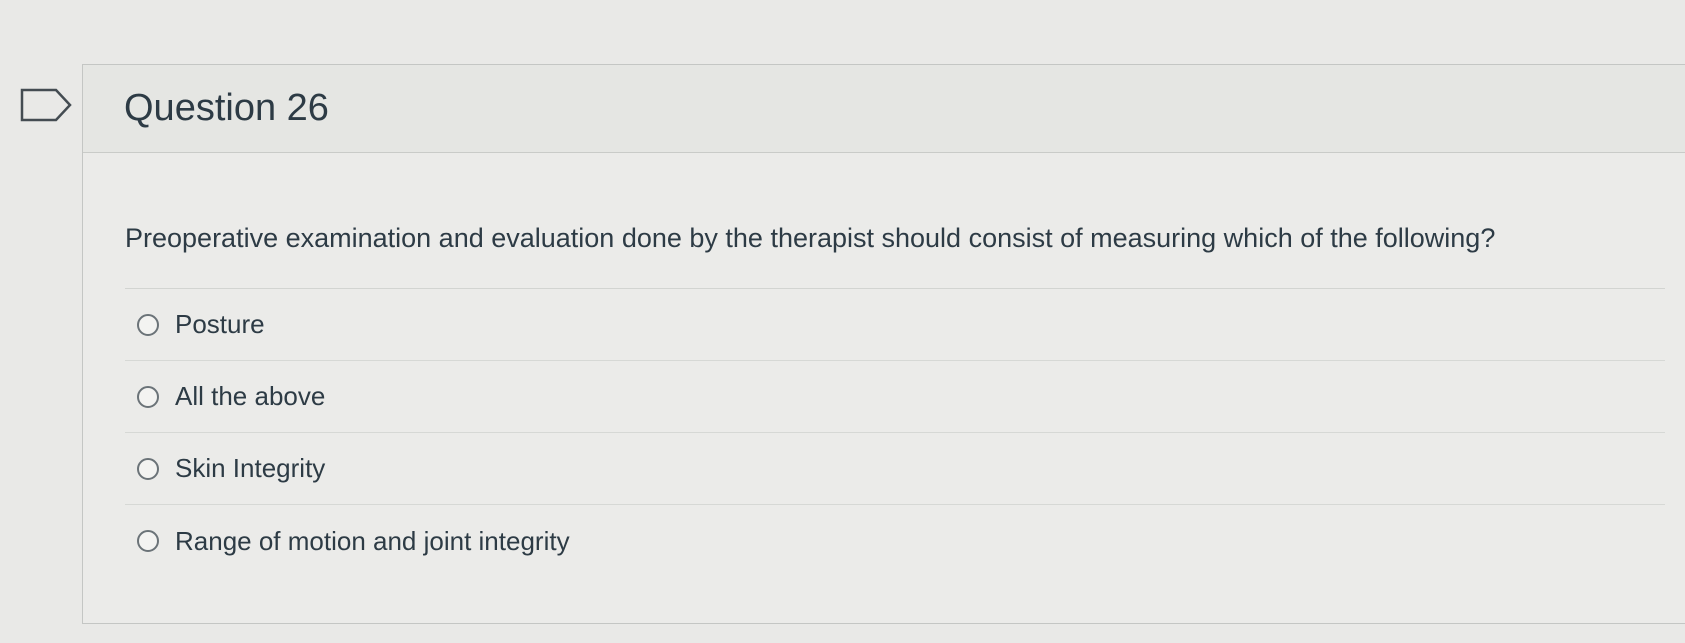 The width and height of the screenshot is (1685, 643). What do you see at coordinates (220, 324) in the screenshot?
I see `answer-label: Posture` at bounding box center [220, 324].